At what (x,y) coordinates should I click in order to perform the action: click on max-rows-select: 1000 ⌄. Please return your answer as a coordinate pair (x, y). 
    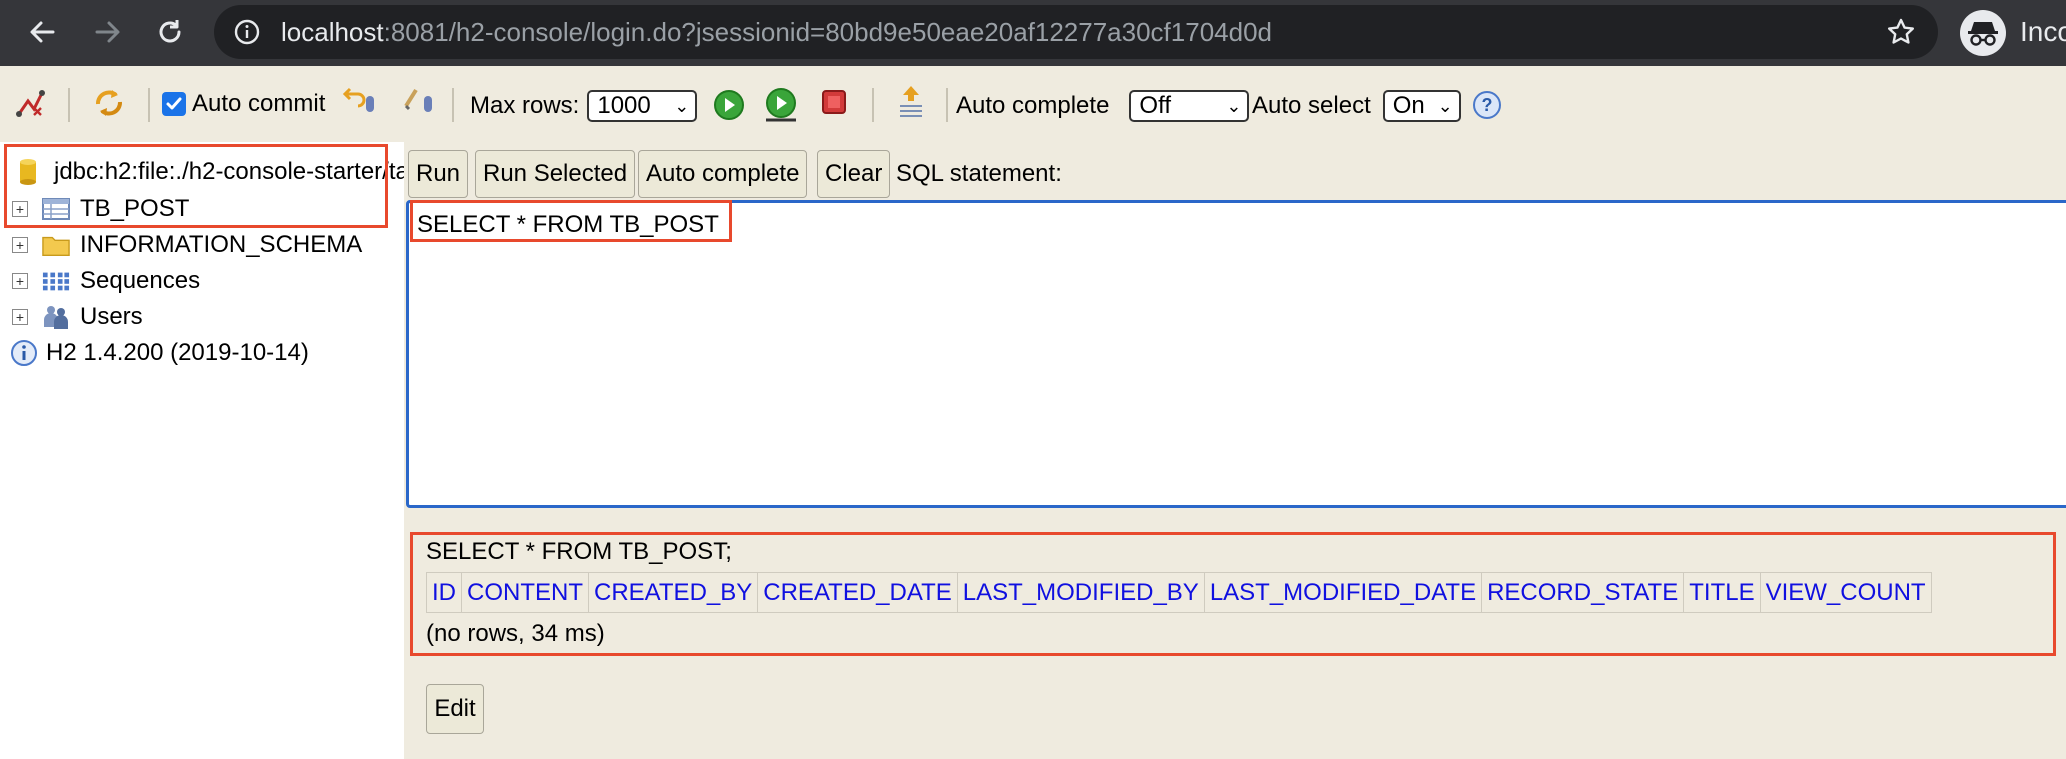
    Looking at the image, I should click on (642, 106).